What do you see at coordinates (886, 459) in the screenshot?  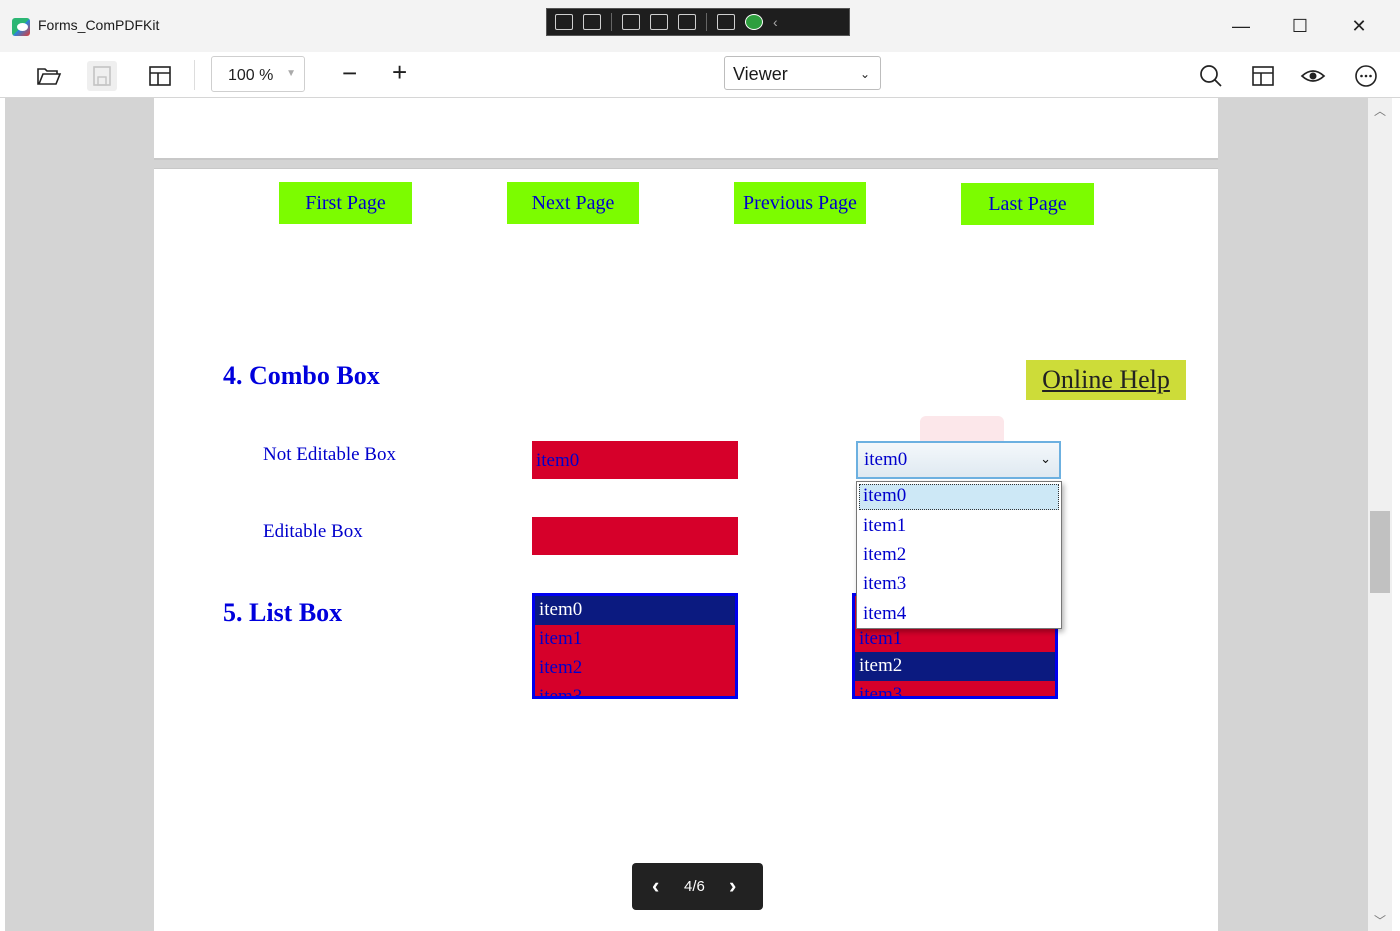 I see `combo-value: item0` at bounding box center [886, 459].